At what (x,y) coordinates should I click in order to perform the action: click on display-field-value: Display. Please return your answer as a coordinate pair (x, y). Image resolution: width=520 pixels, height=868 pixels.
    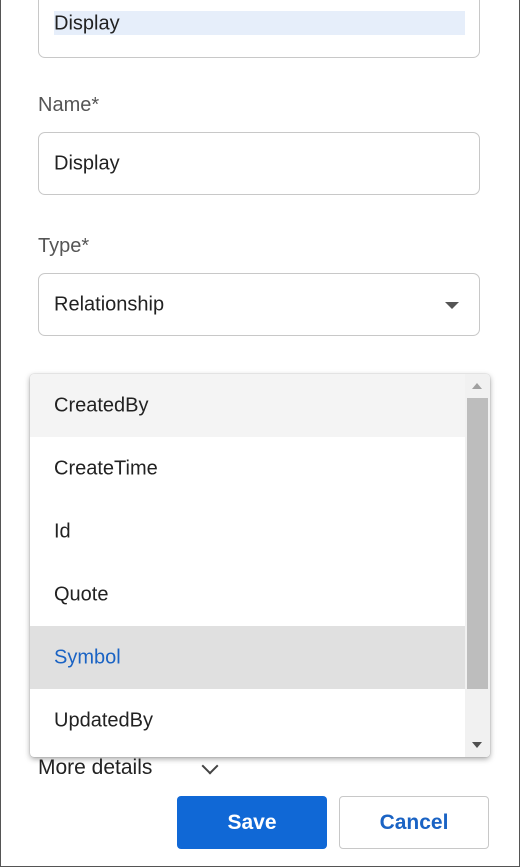
    Looking at the image, I should click on (87, 23).